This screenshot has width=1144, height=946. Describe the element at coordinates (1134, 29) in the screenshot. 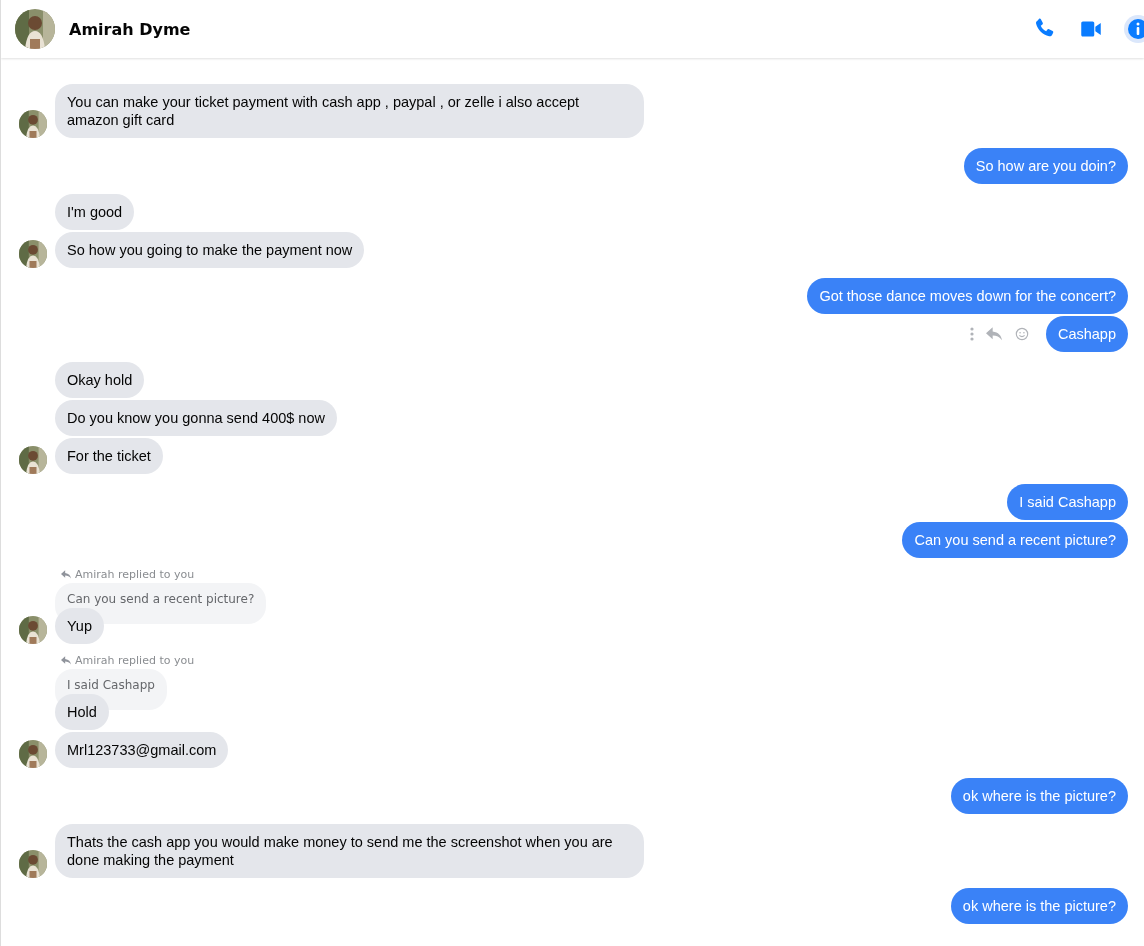

I see `info-icon` at that location.